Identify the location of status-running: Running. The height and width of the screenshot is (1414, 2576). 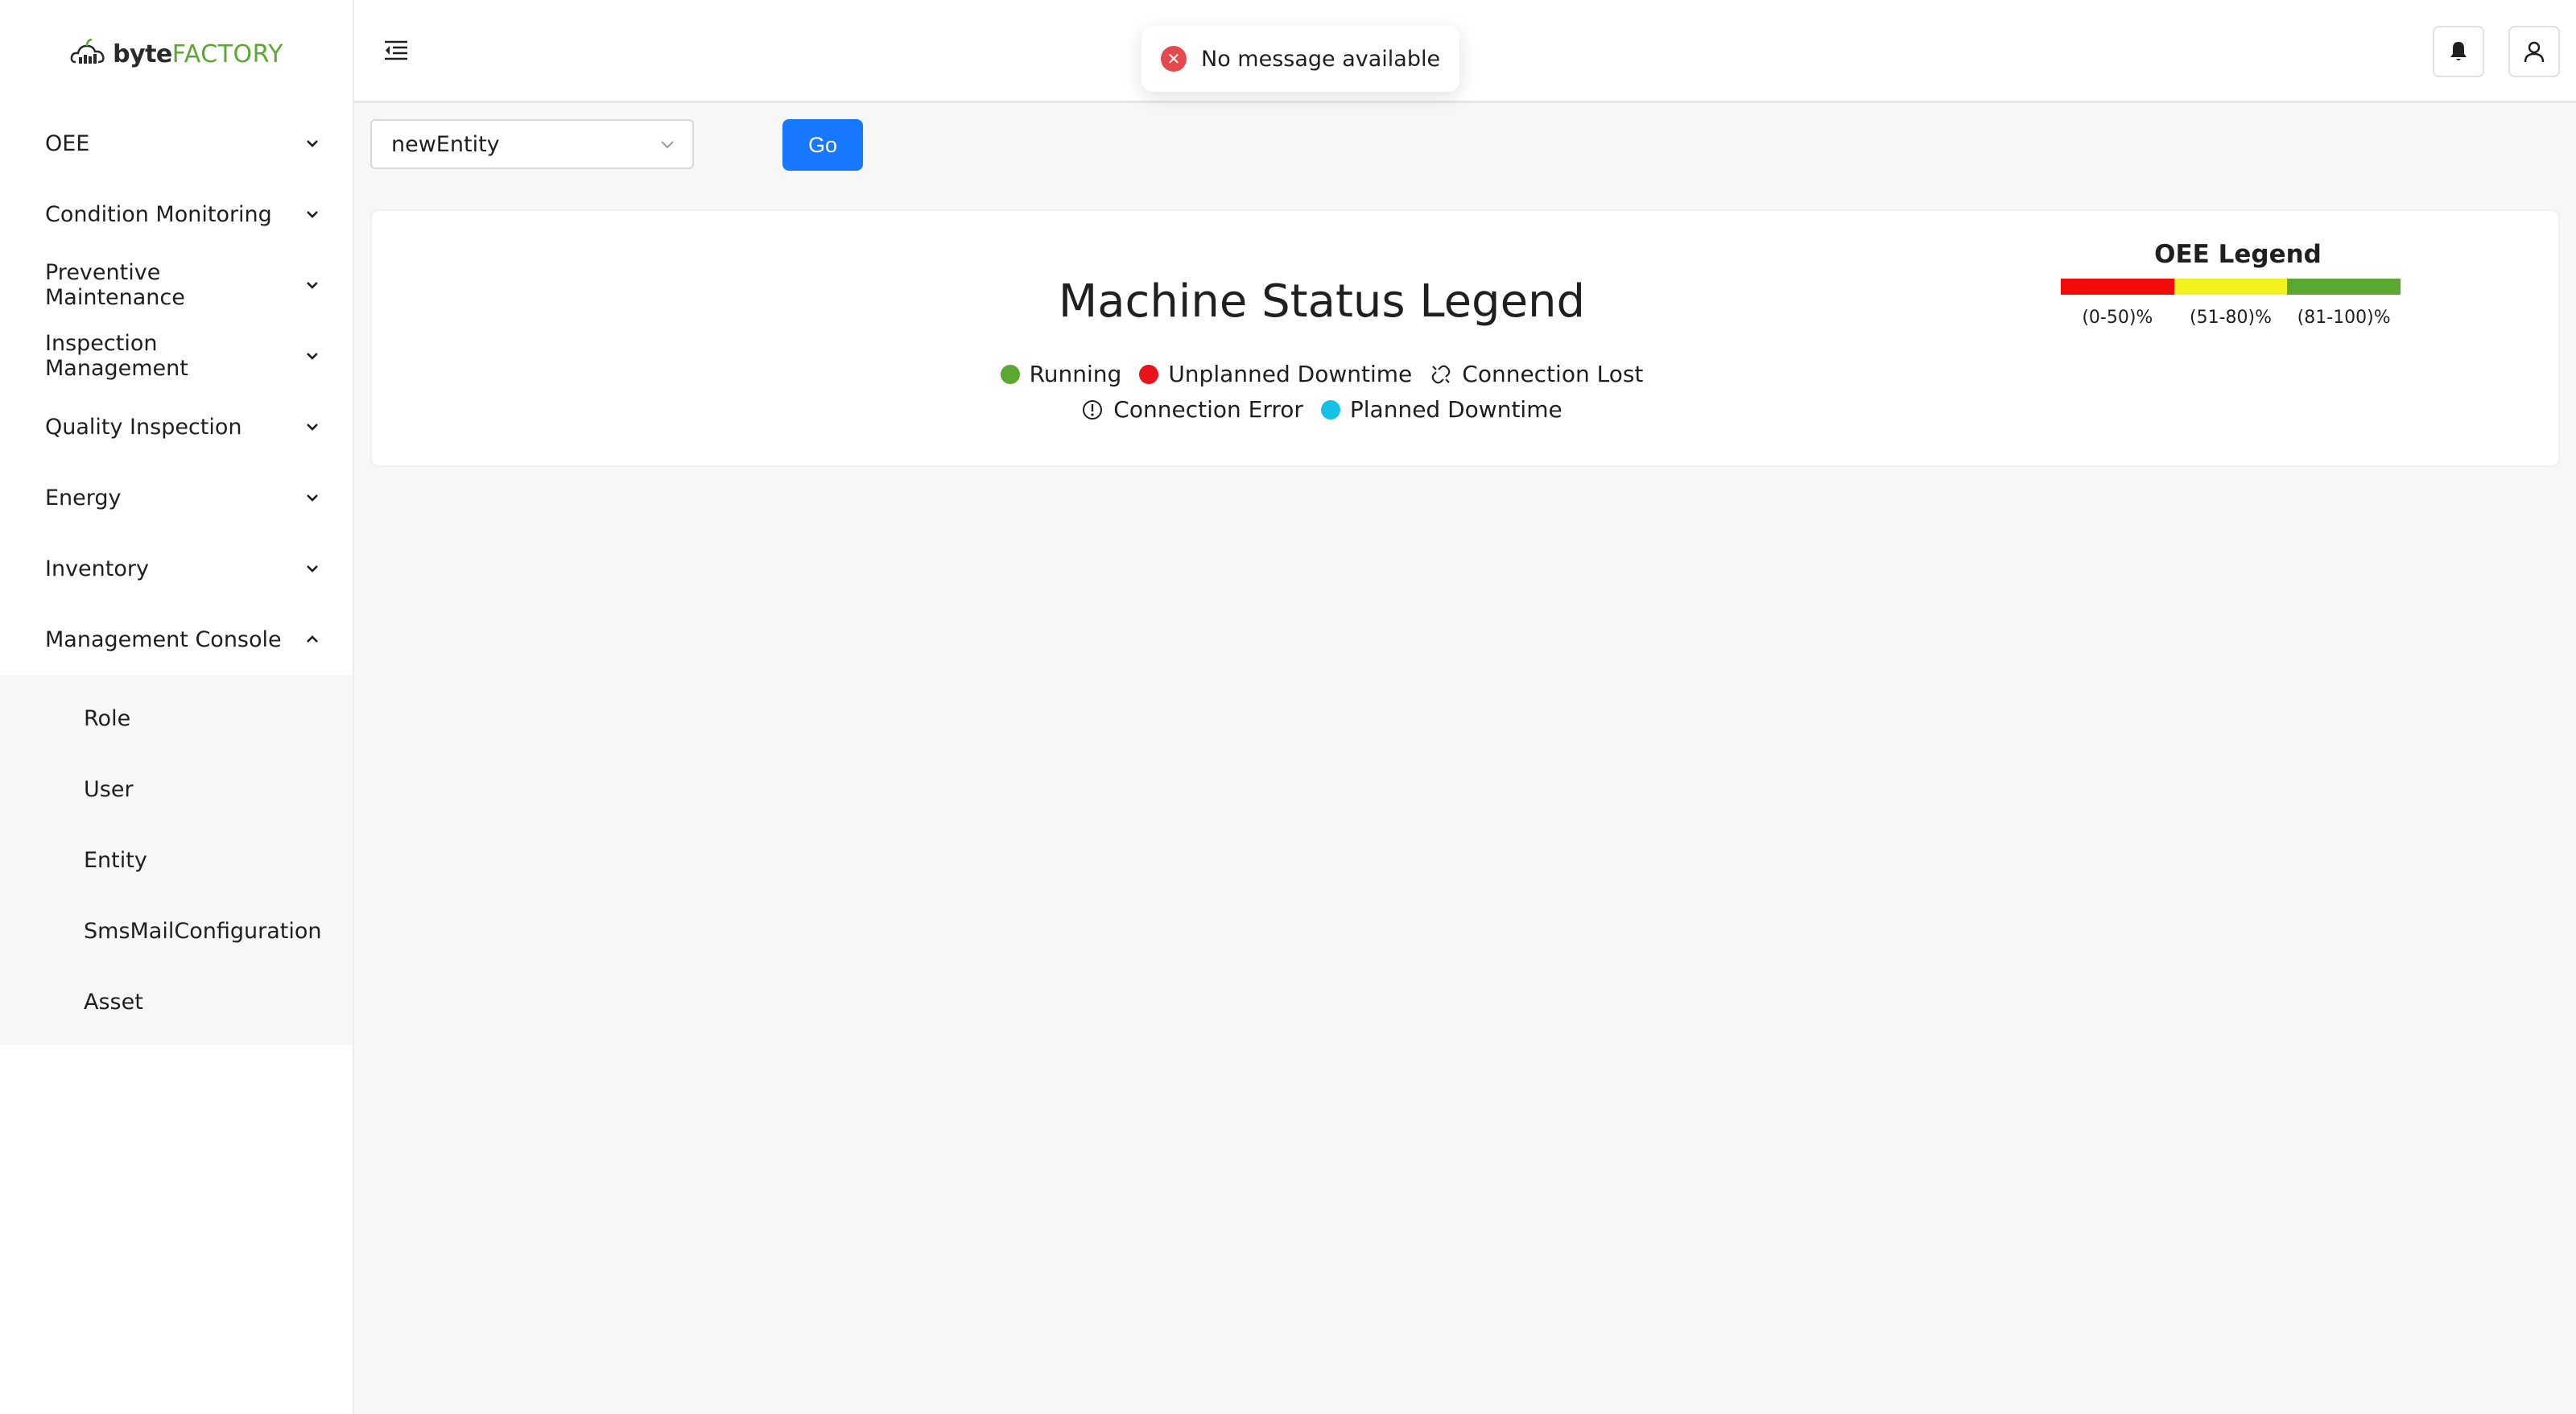
(1061, 374).